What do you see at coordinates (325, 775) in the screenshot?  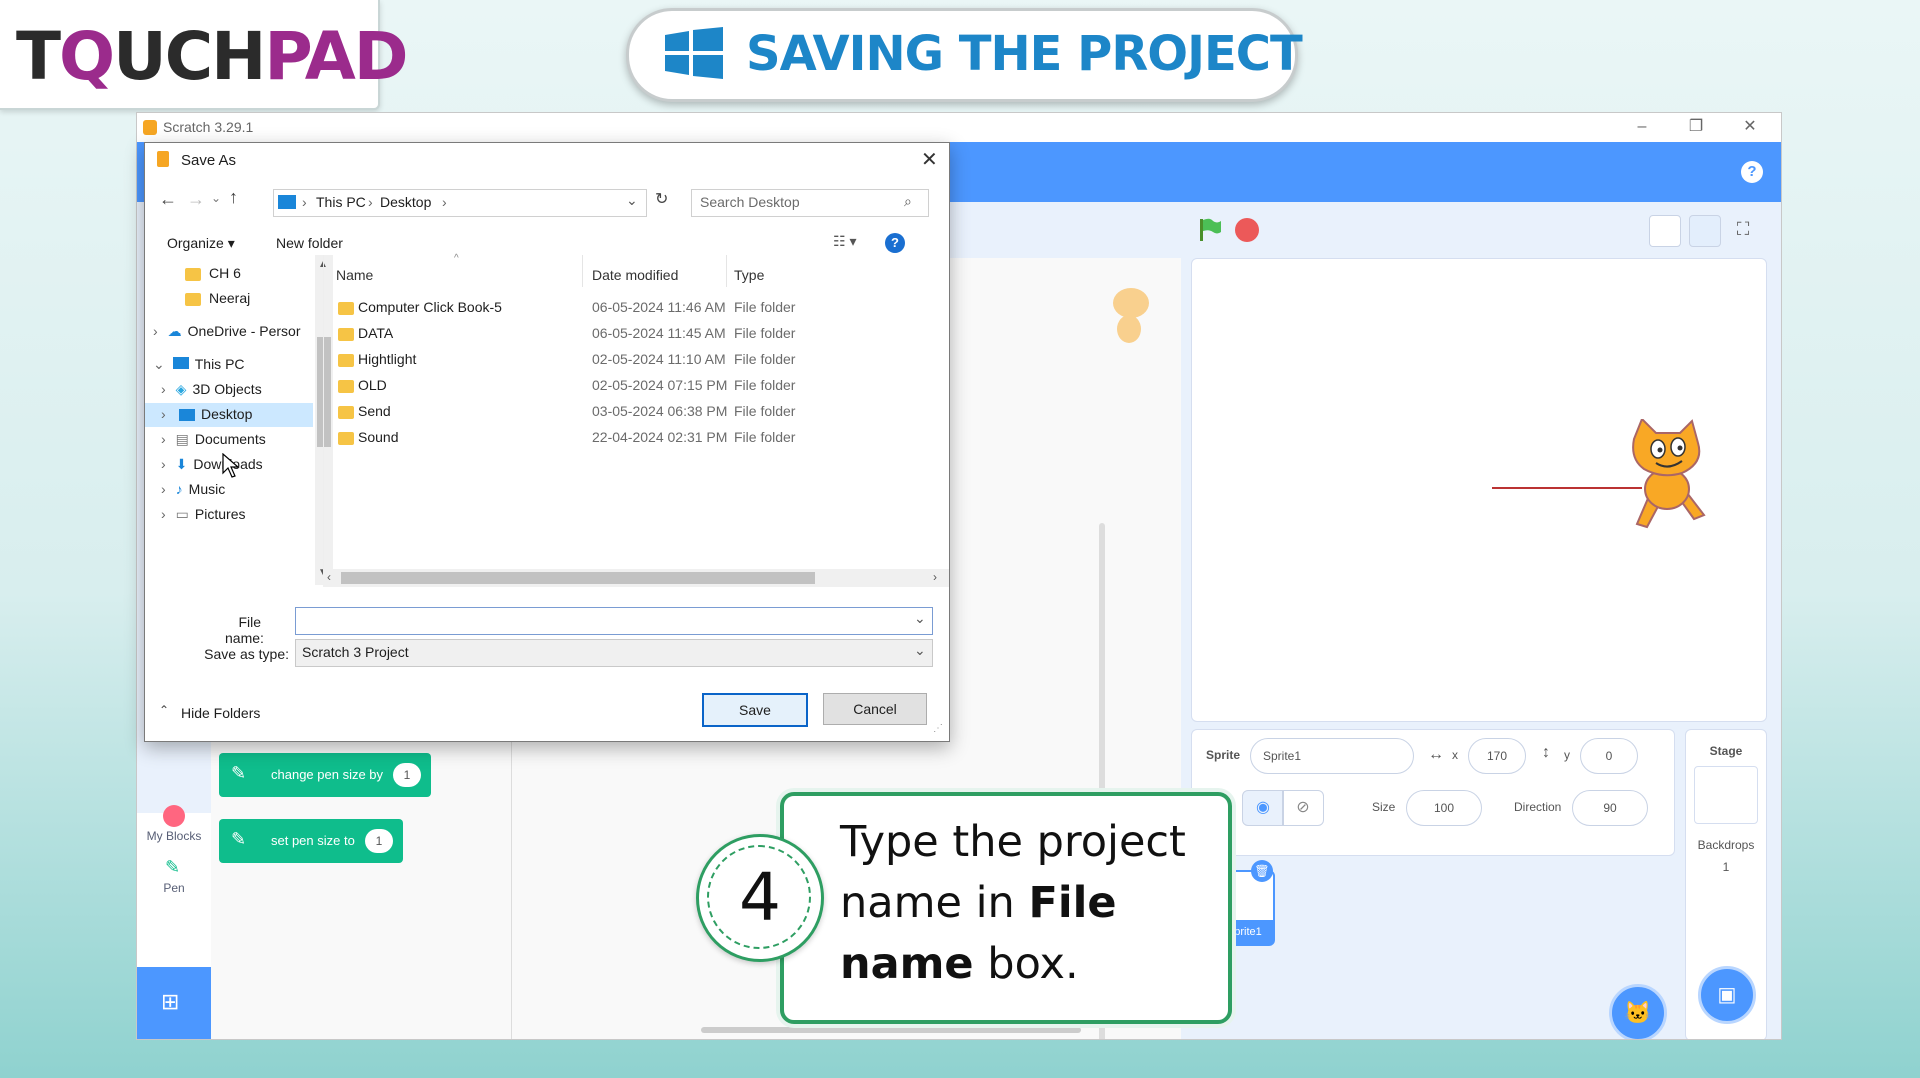 I see `block-change-pen-size: ✎ change pen size by 1` at bounding box center [325, 775].